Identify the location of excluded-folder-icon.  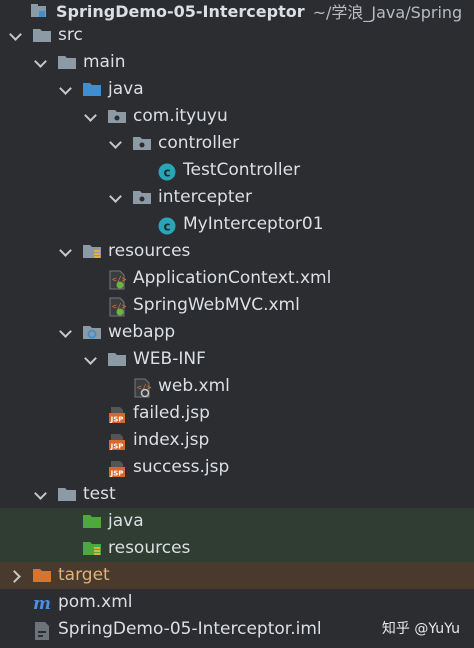
(42, 576).